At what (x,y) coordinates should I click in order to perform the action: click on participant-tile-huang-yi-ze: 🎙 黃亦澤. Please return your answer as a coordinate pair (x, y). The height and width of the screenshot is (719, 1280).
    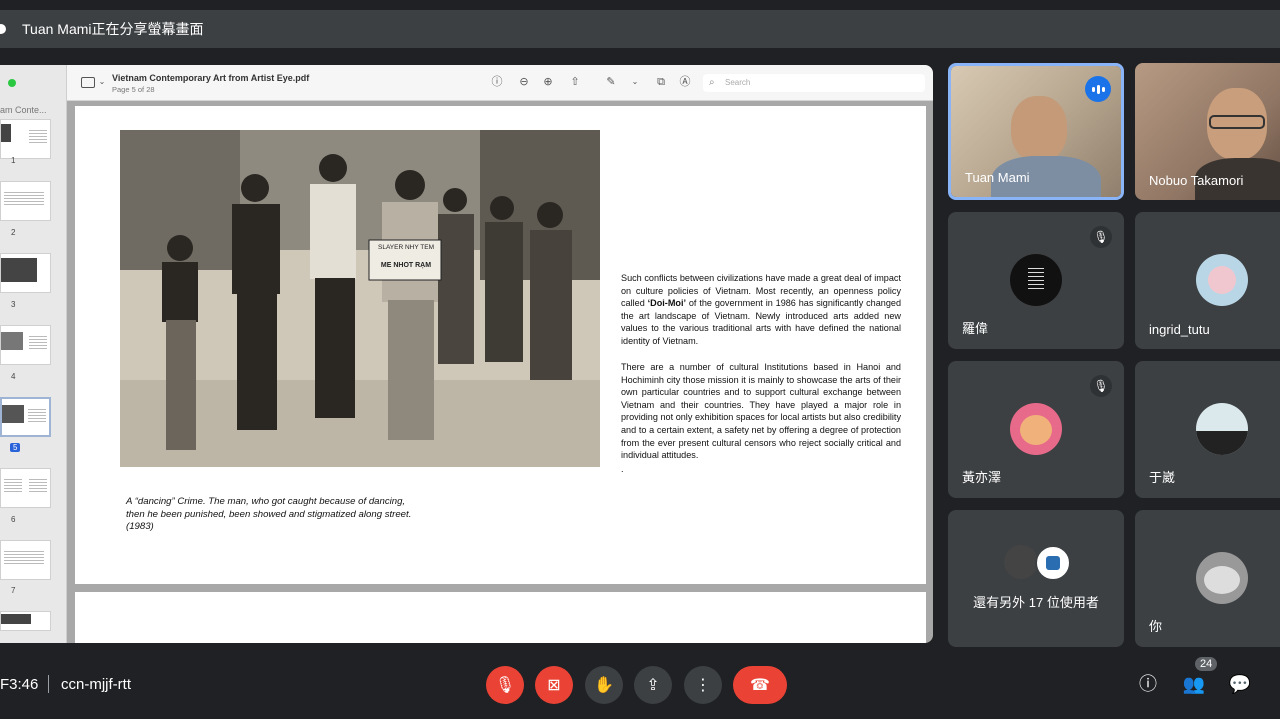
    Looking at the image, I should click on (1036, 429).